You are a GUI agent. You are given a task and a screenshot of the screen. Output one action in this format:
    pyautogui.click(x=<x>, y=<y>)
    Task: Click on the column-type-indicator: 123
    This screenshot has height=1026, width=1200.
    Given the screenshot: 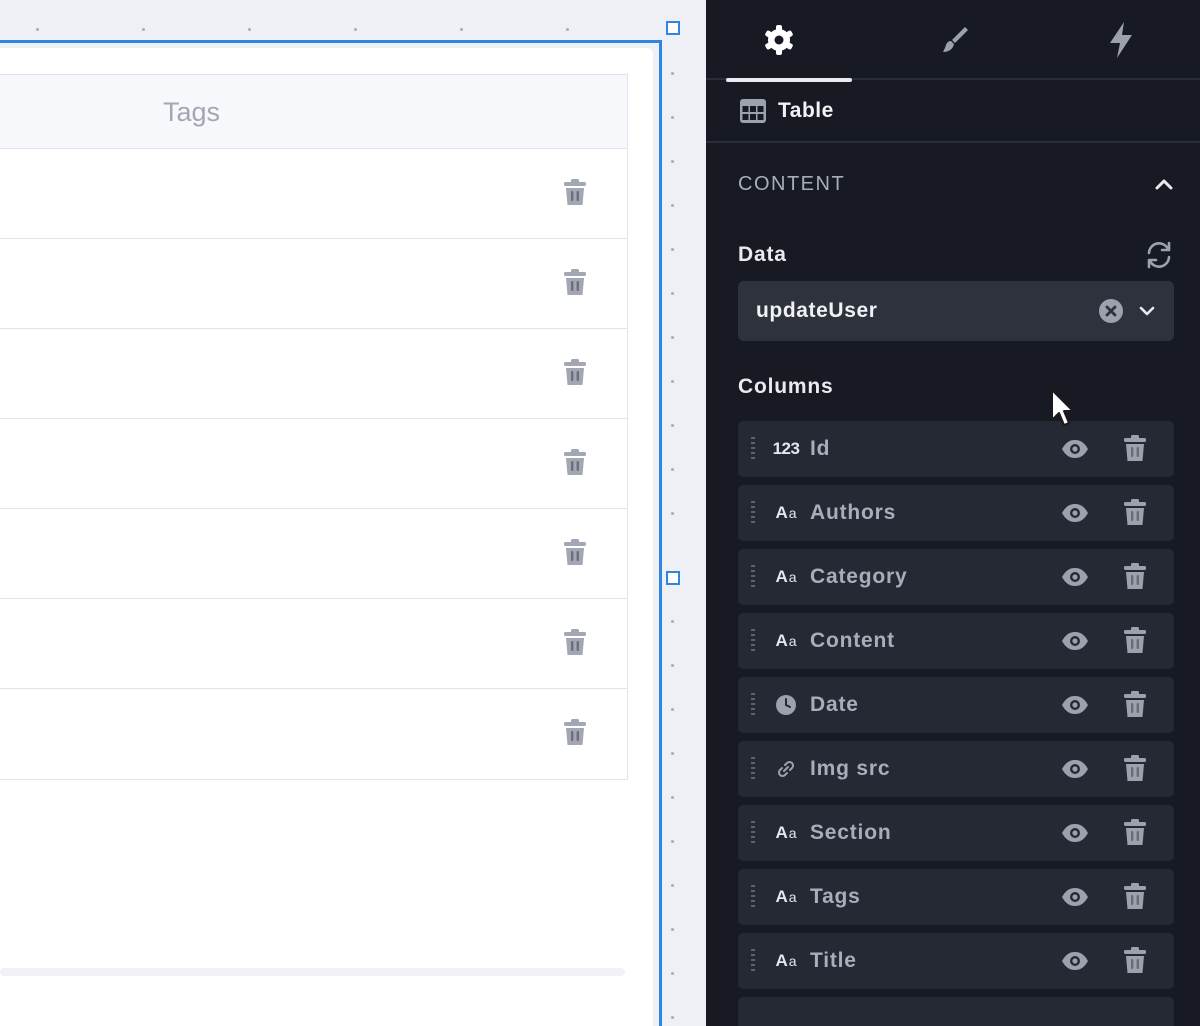 What is the action you would take?
    pyautogui.click(x=786, y=449)
    